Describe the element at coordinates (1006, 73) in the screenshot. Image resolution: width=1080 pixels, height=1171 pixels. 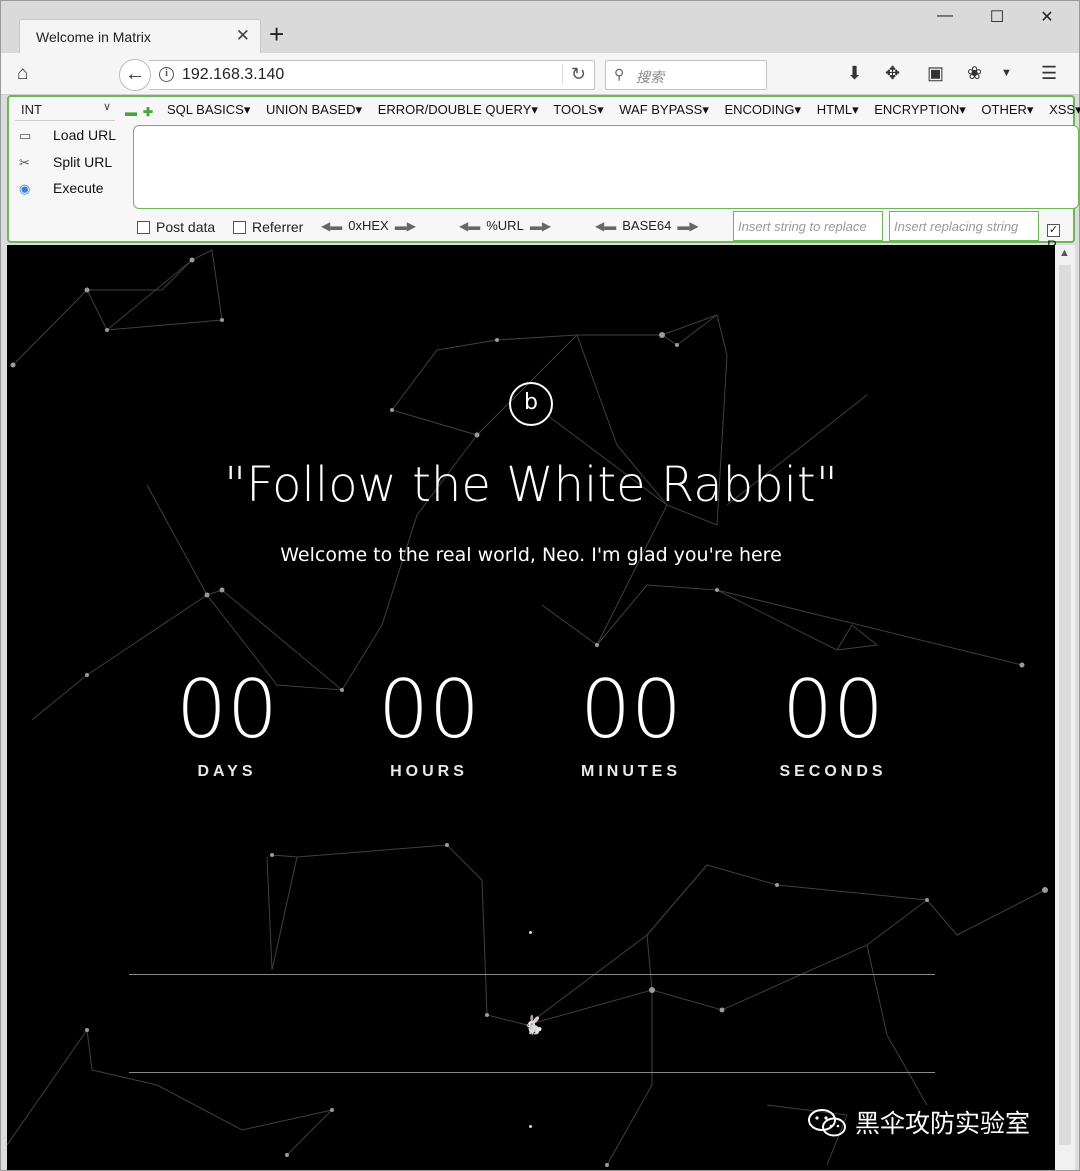
I see `overflow-chevron-icon: ▼` at that location.